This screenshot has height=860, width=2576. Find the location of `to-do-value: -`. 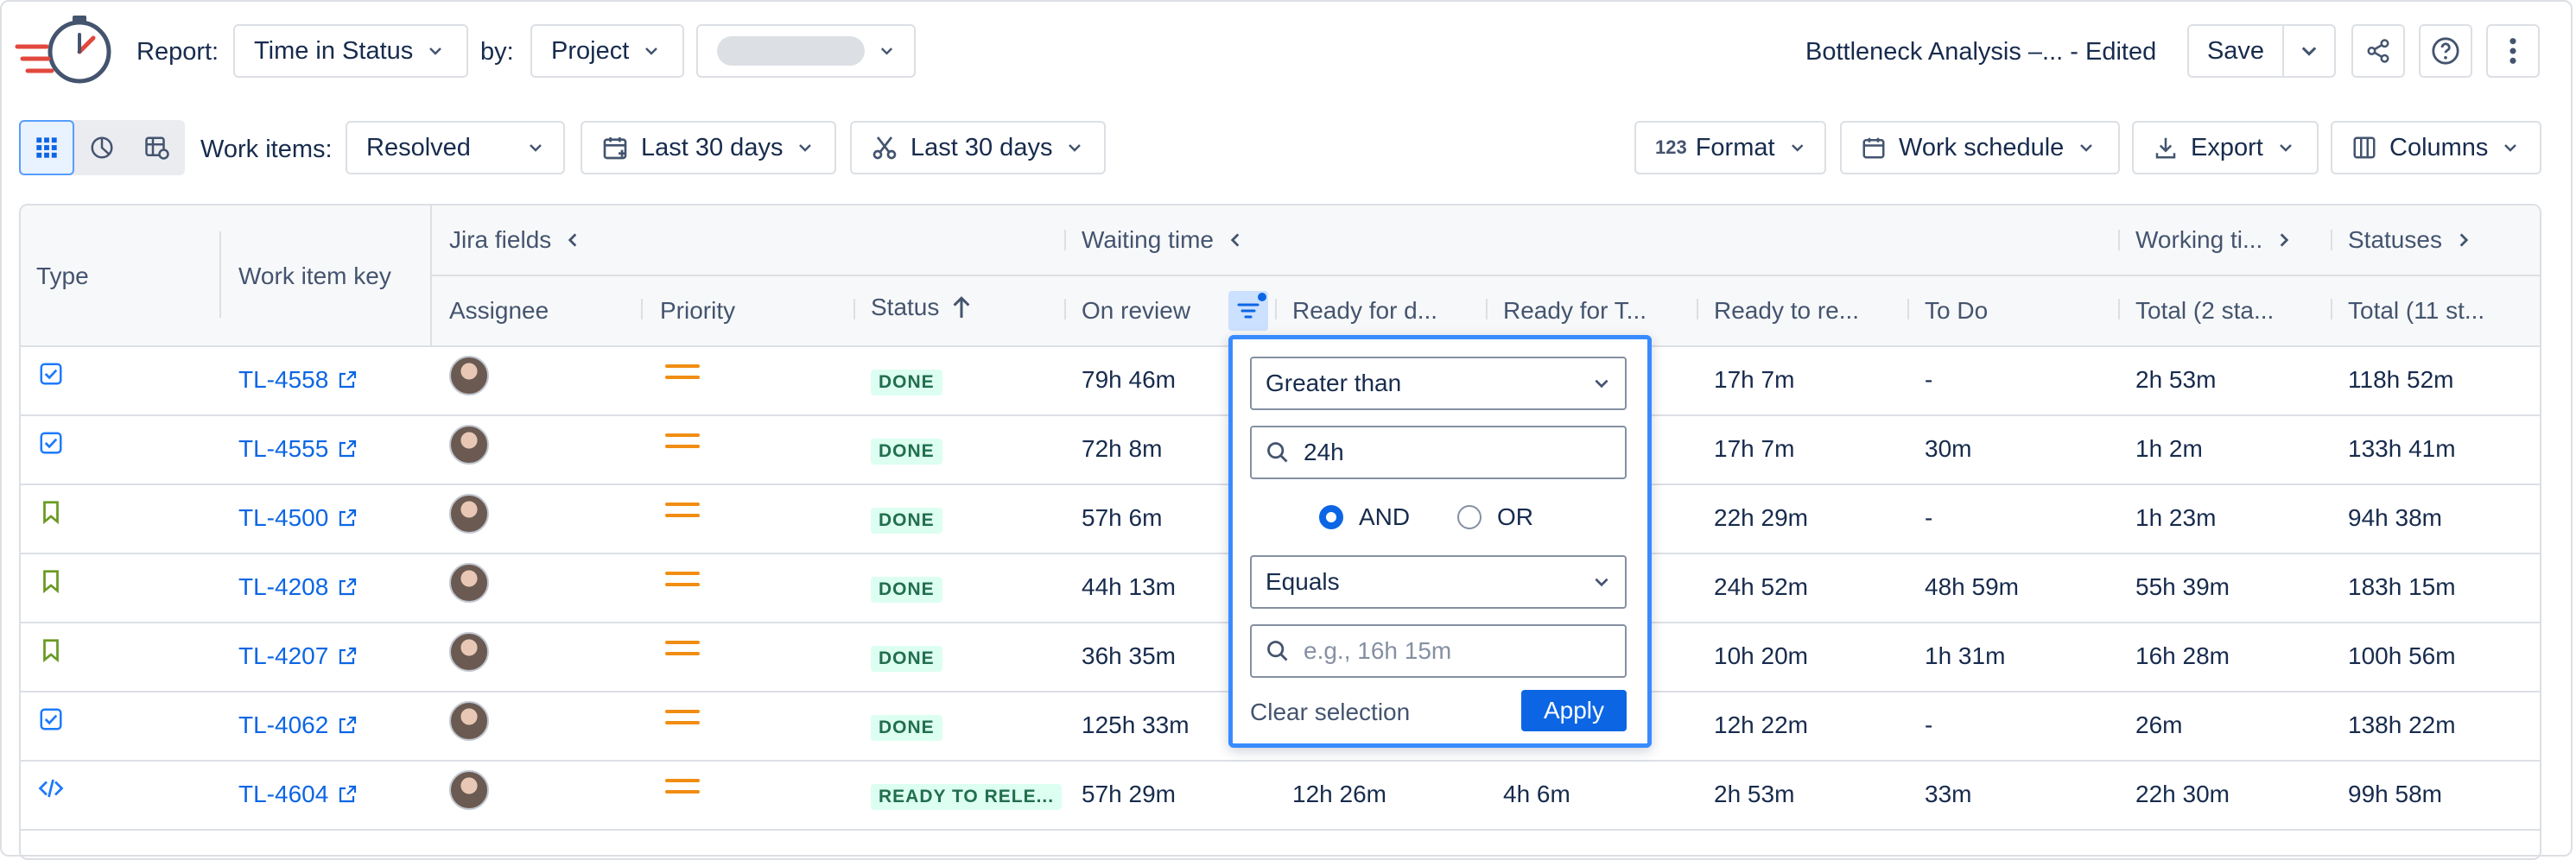

to-do-value: - is located at coordinates (1929, 517).